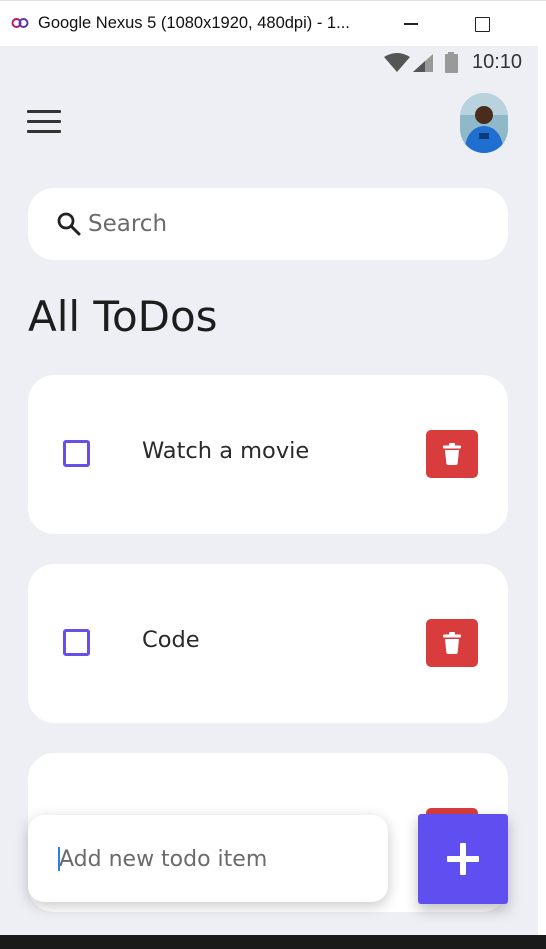 This screenshot has width=546, height=949. What do you see at coordinates (411, 24) in the screenshot?
I see `minimize-button` at bounding box center [411, 24].